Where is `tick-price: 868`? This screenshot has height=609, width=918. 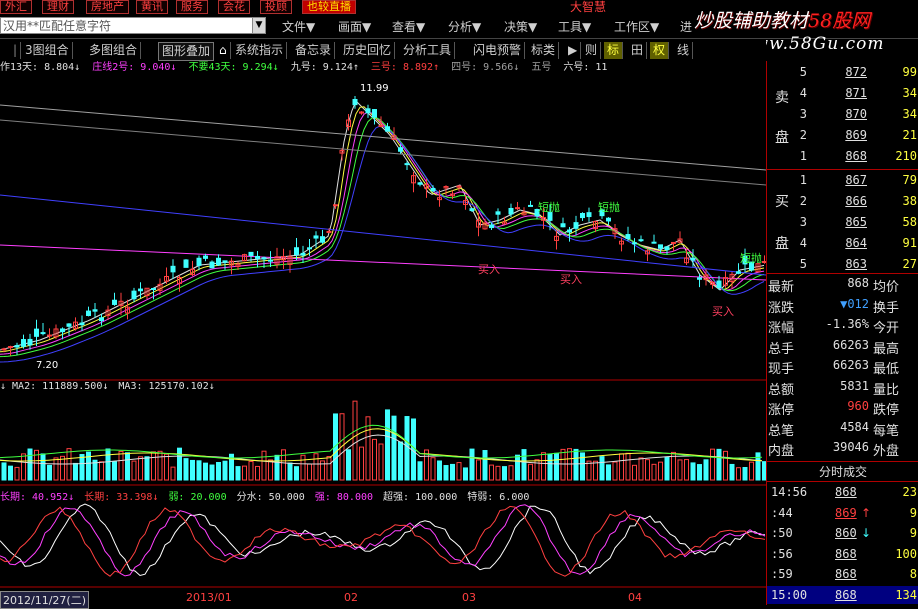
tick-price: 868 is located at coordinates (846, 594).